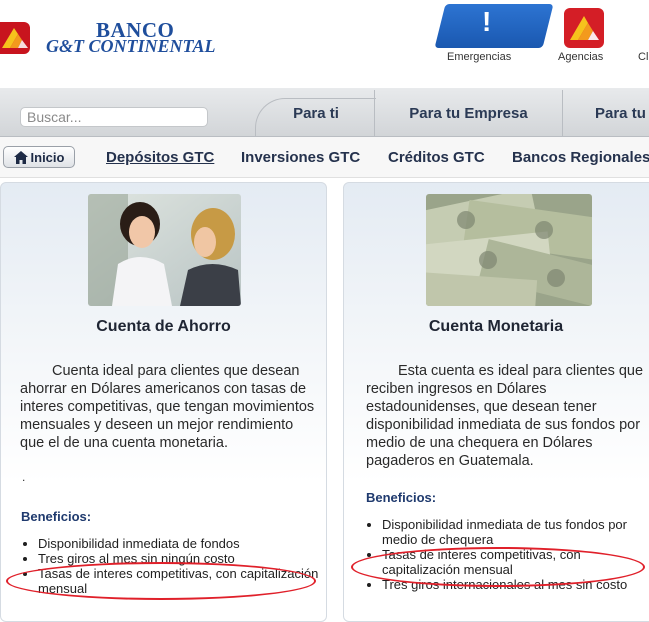  Describe the element at coordinates (584, 28) in the screenshot. I see `agencias-icon` at that location.